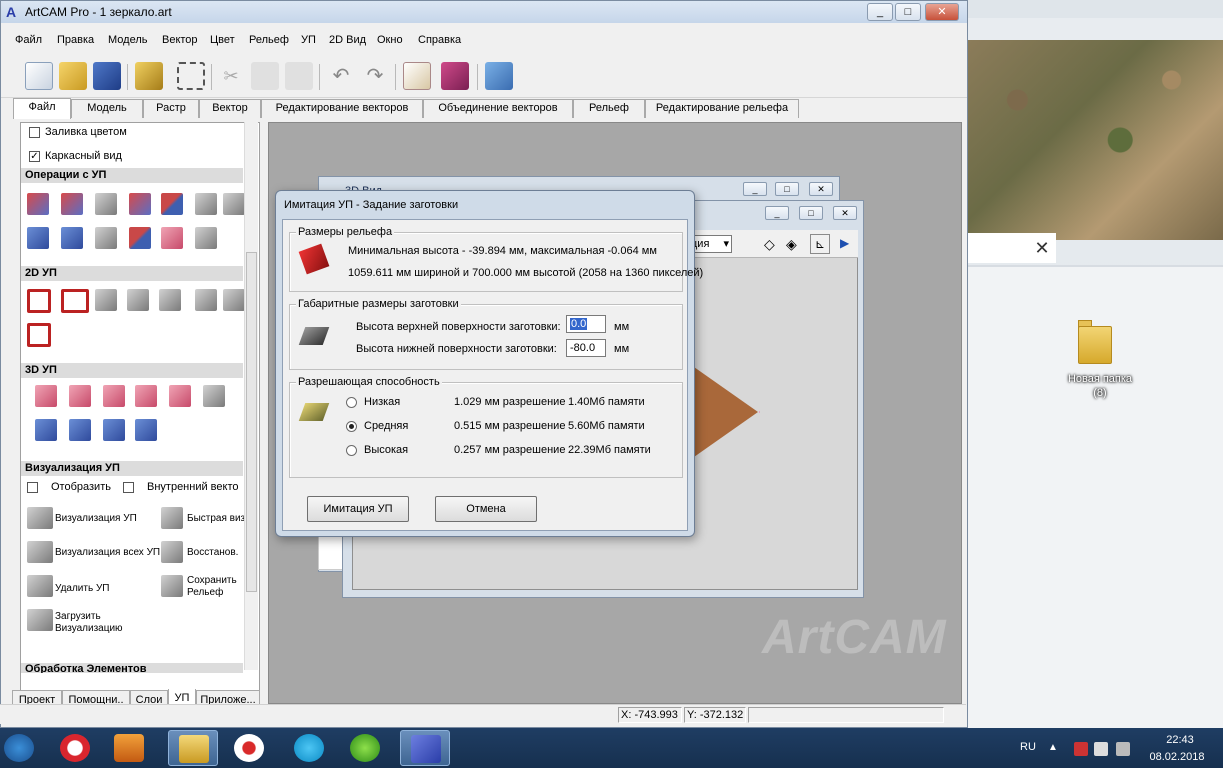 The image size is (1223, 768). I want to click on load-visualization-label: Загрузить Визуализацию, so click(95, 623).